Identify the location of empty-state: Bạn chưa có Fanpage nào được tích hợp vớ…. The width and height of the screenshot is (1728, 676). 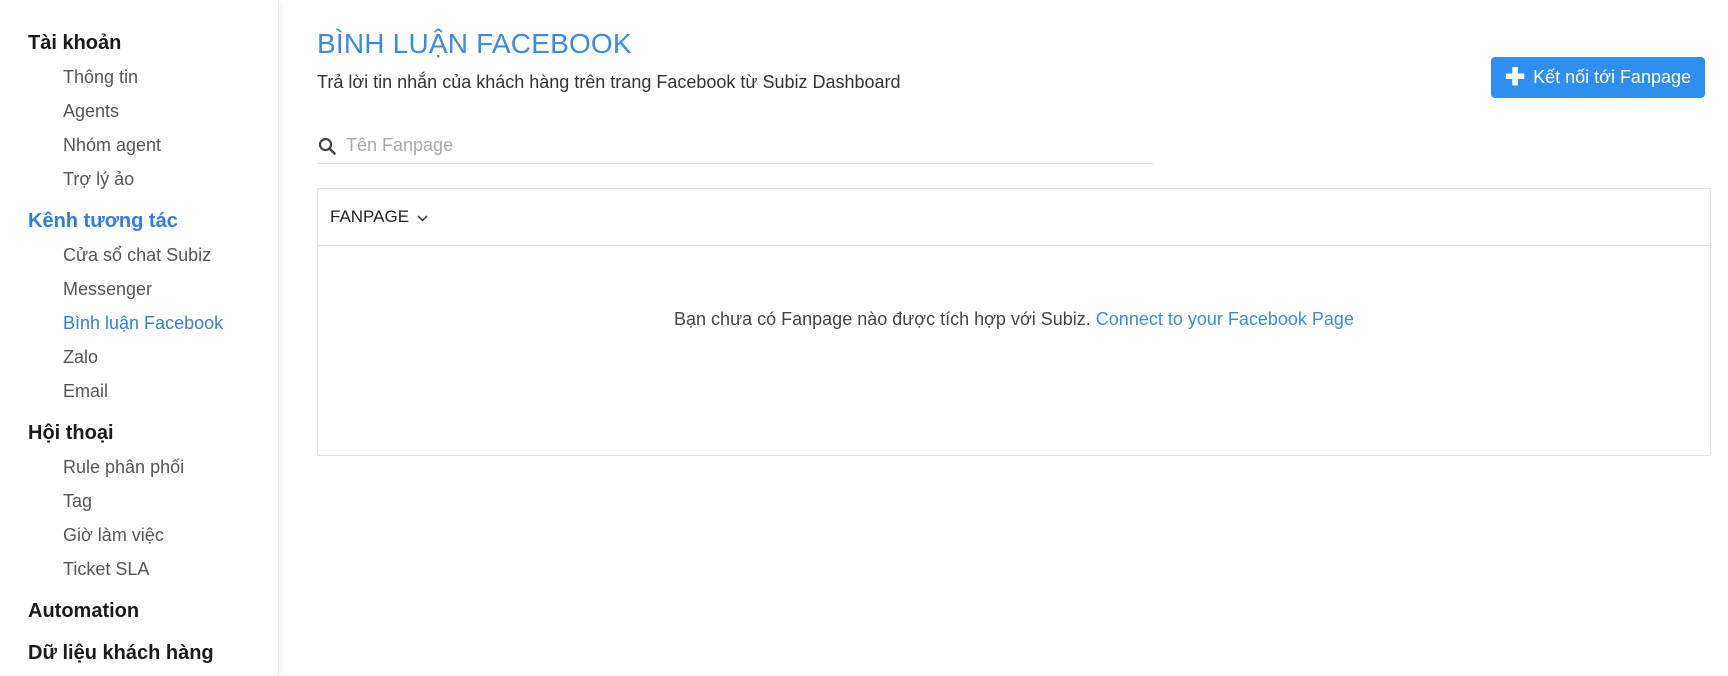
(1014, 319).